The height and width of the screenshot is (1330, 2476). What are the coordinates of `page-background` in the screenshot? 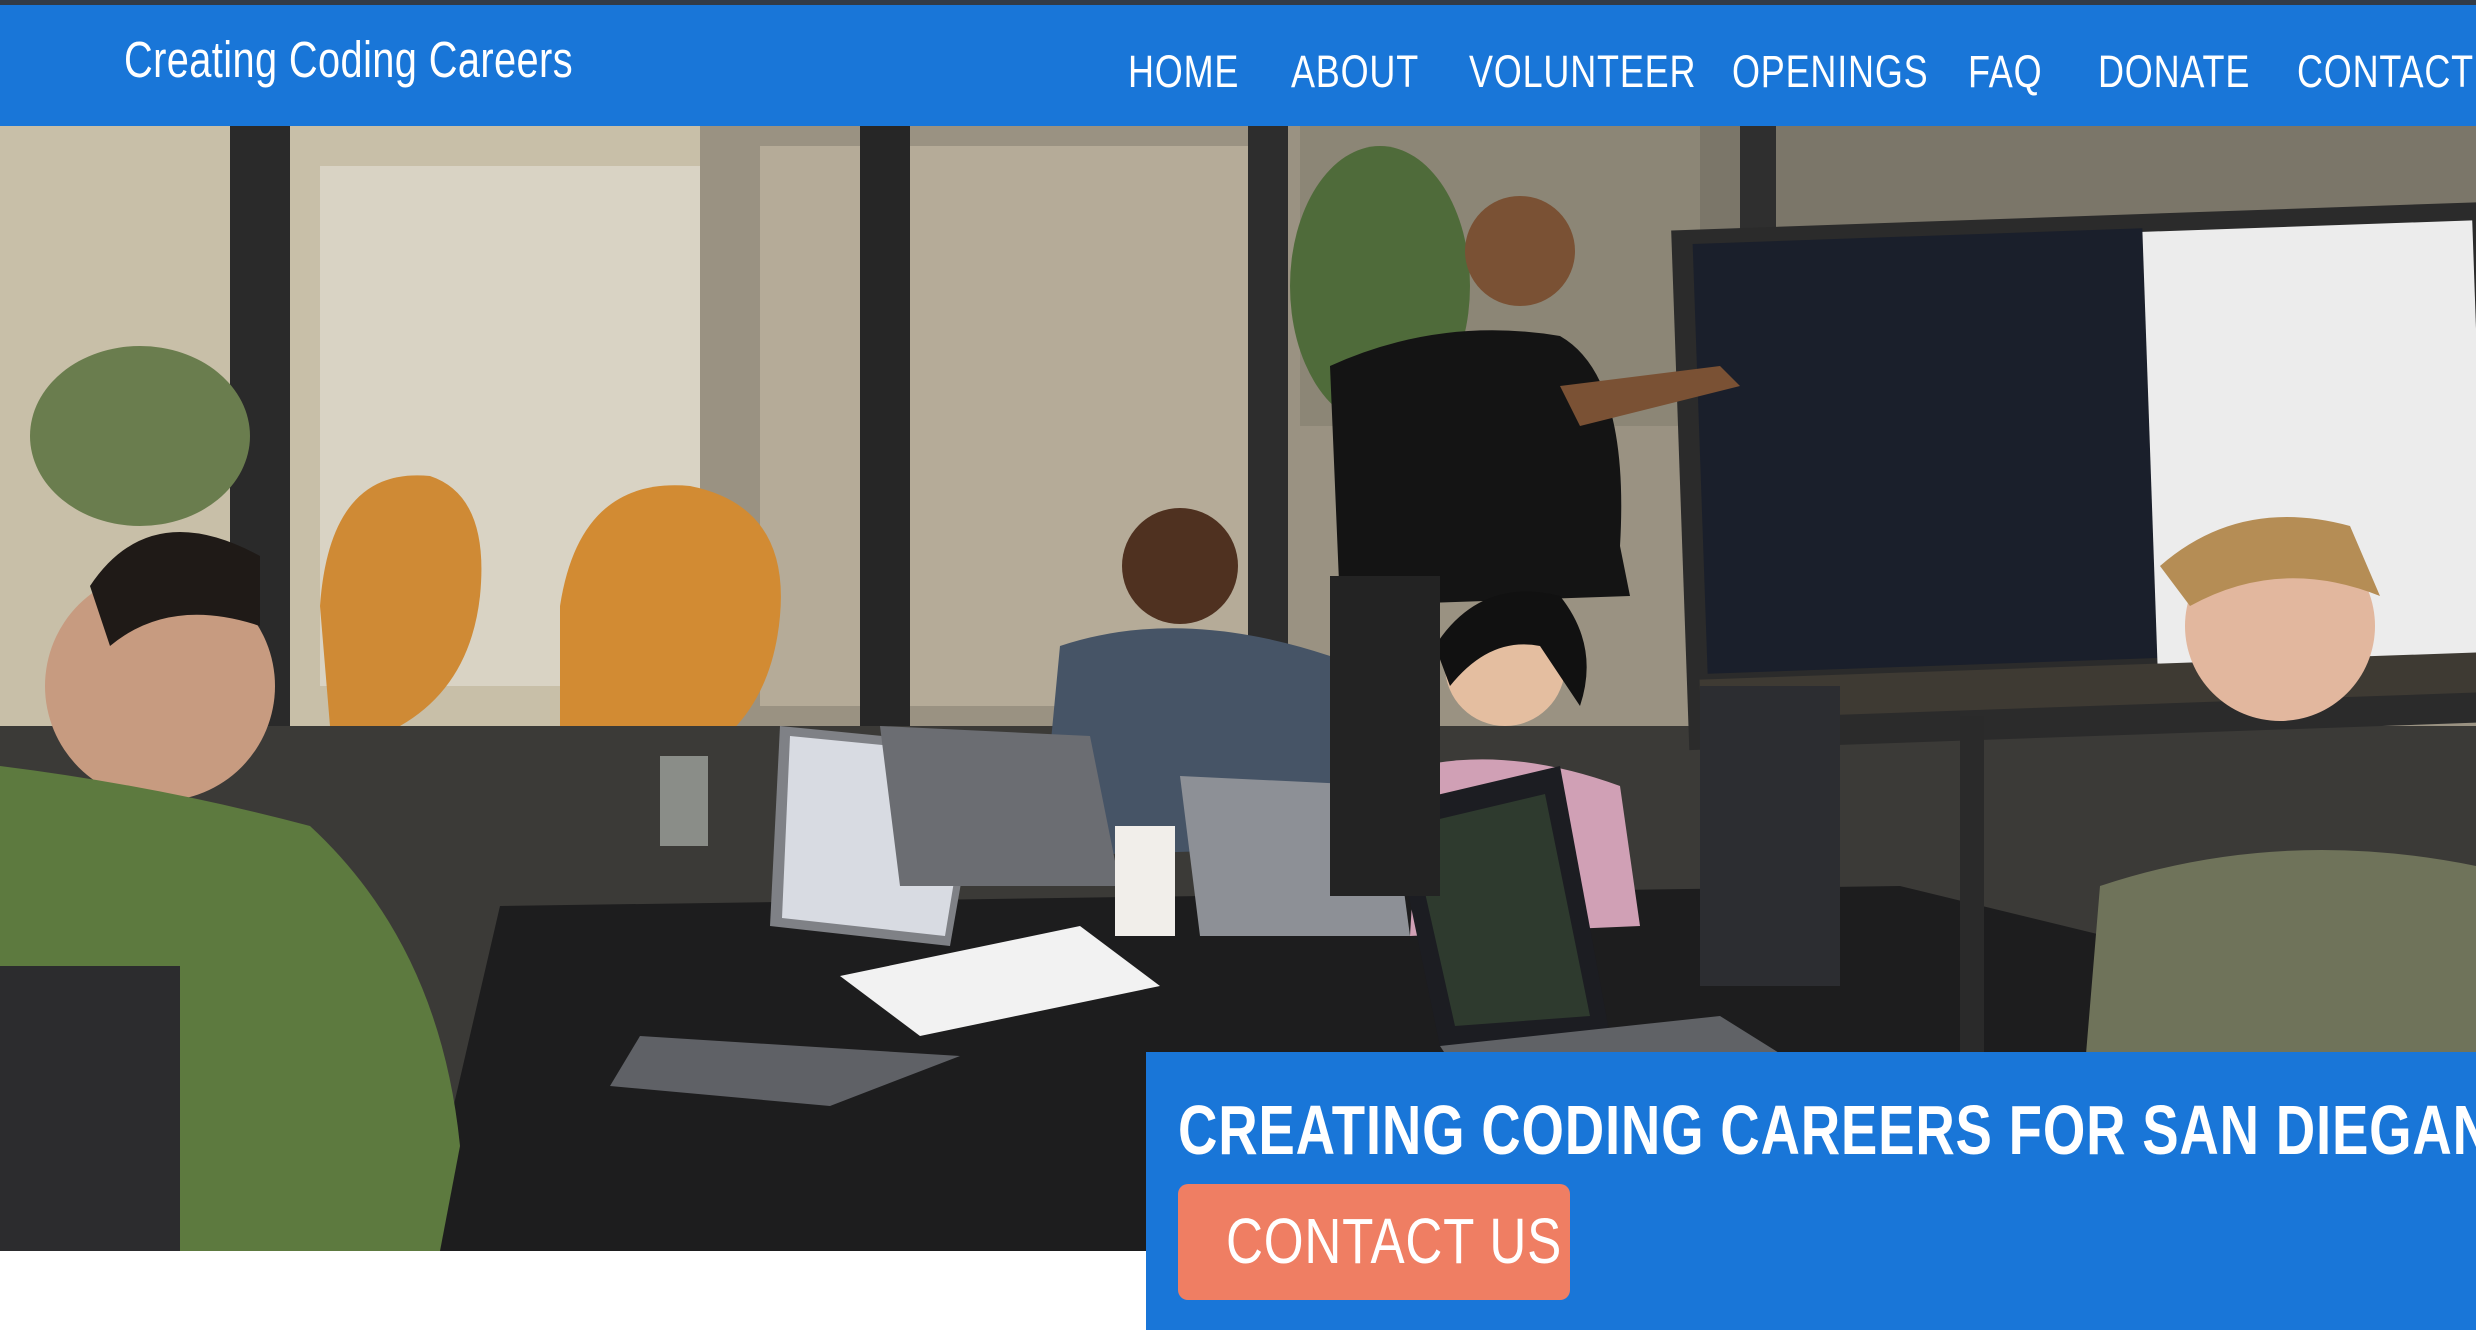 It's located at (573, 1290).